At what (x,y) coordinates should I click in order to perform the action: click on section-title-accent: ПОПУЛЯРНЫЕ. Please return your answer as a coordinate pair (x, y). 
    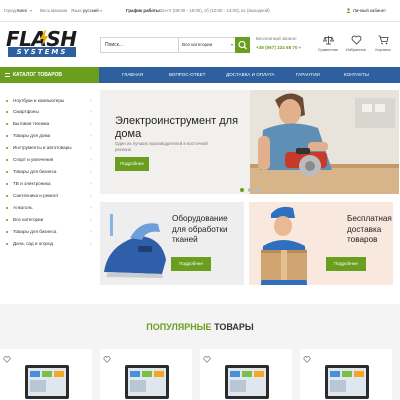
    Looking at the image, I should click on (179, 327).